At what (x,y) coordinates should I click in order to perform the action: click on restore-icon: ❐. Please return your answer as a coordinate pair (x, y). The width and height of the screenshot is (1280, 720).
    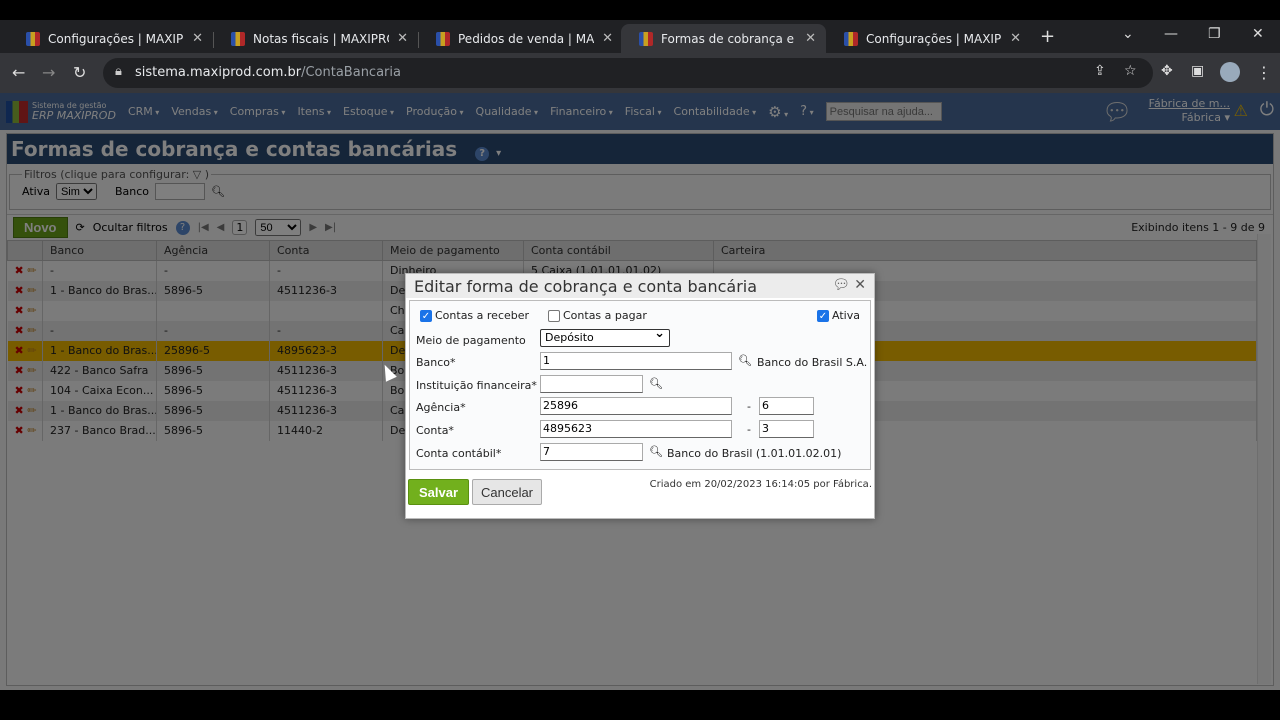
    Looking at the image, I should click on (1214, 34).